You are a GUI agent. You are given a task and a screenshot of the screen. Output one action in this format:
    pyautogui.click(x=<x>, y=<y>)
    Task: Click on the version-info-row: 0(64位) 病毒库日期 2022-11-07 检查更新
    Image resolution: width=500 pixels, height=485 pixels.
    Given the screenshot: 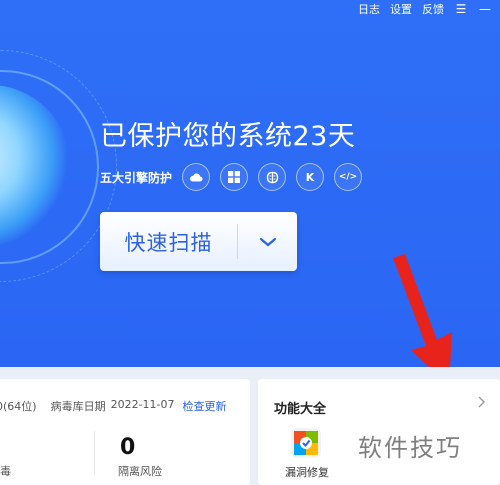 What is the action you would take?
    pyautogui.click(x=113, y=406)
    